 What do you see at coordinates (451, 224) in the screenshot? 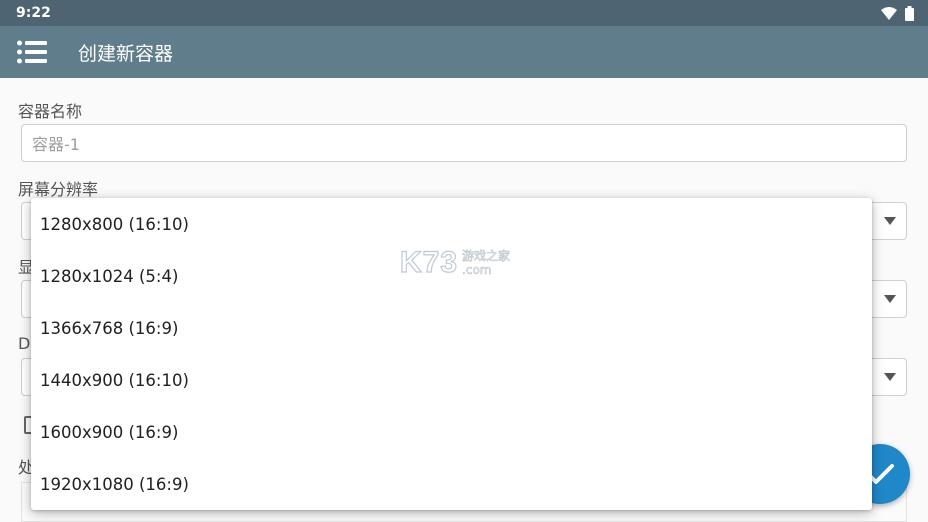
I see `dropdown-item-resolution: 1280x800 (16:10)` at bounding box center [451, 224].